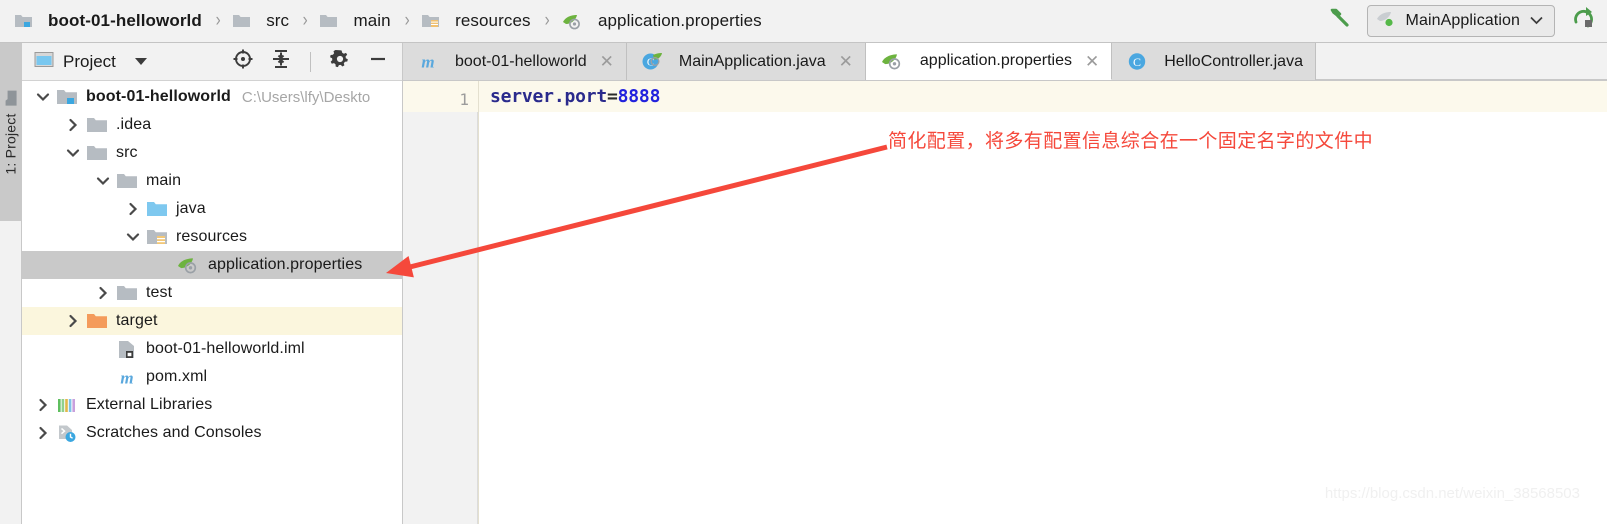 Image resolution: width=1607 pixels, height=524 pixels. I want to click on build-button, so click(1340, 21).